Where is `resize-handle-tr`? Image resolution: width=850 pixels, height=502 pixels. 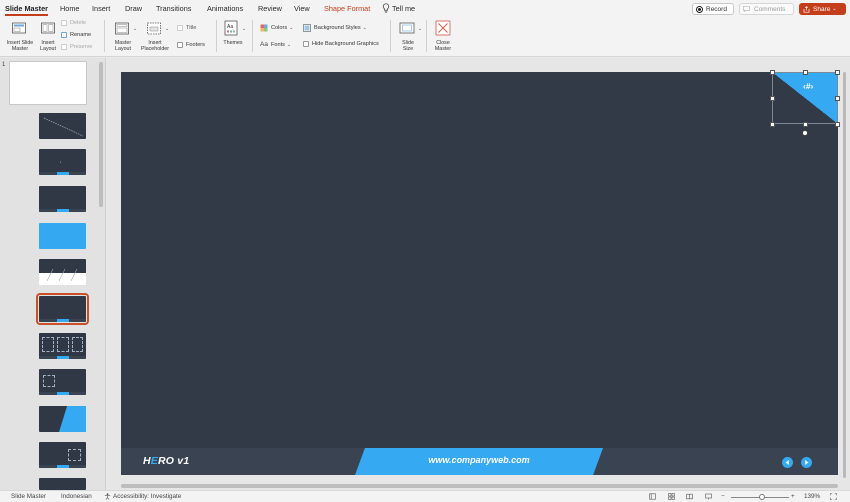 resize-handle-tr is located at coordinates (837, 72).